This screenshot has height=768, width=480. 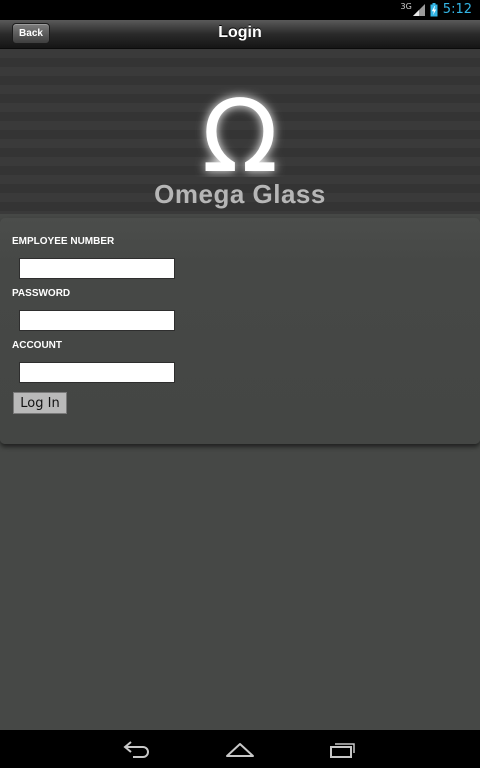 What do you see at coordinates (434, 10) in the screenshot?
I see `battery-charging-icon` at bounding box center [434, 10].